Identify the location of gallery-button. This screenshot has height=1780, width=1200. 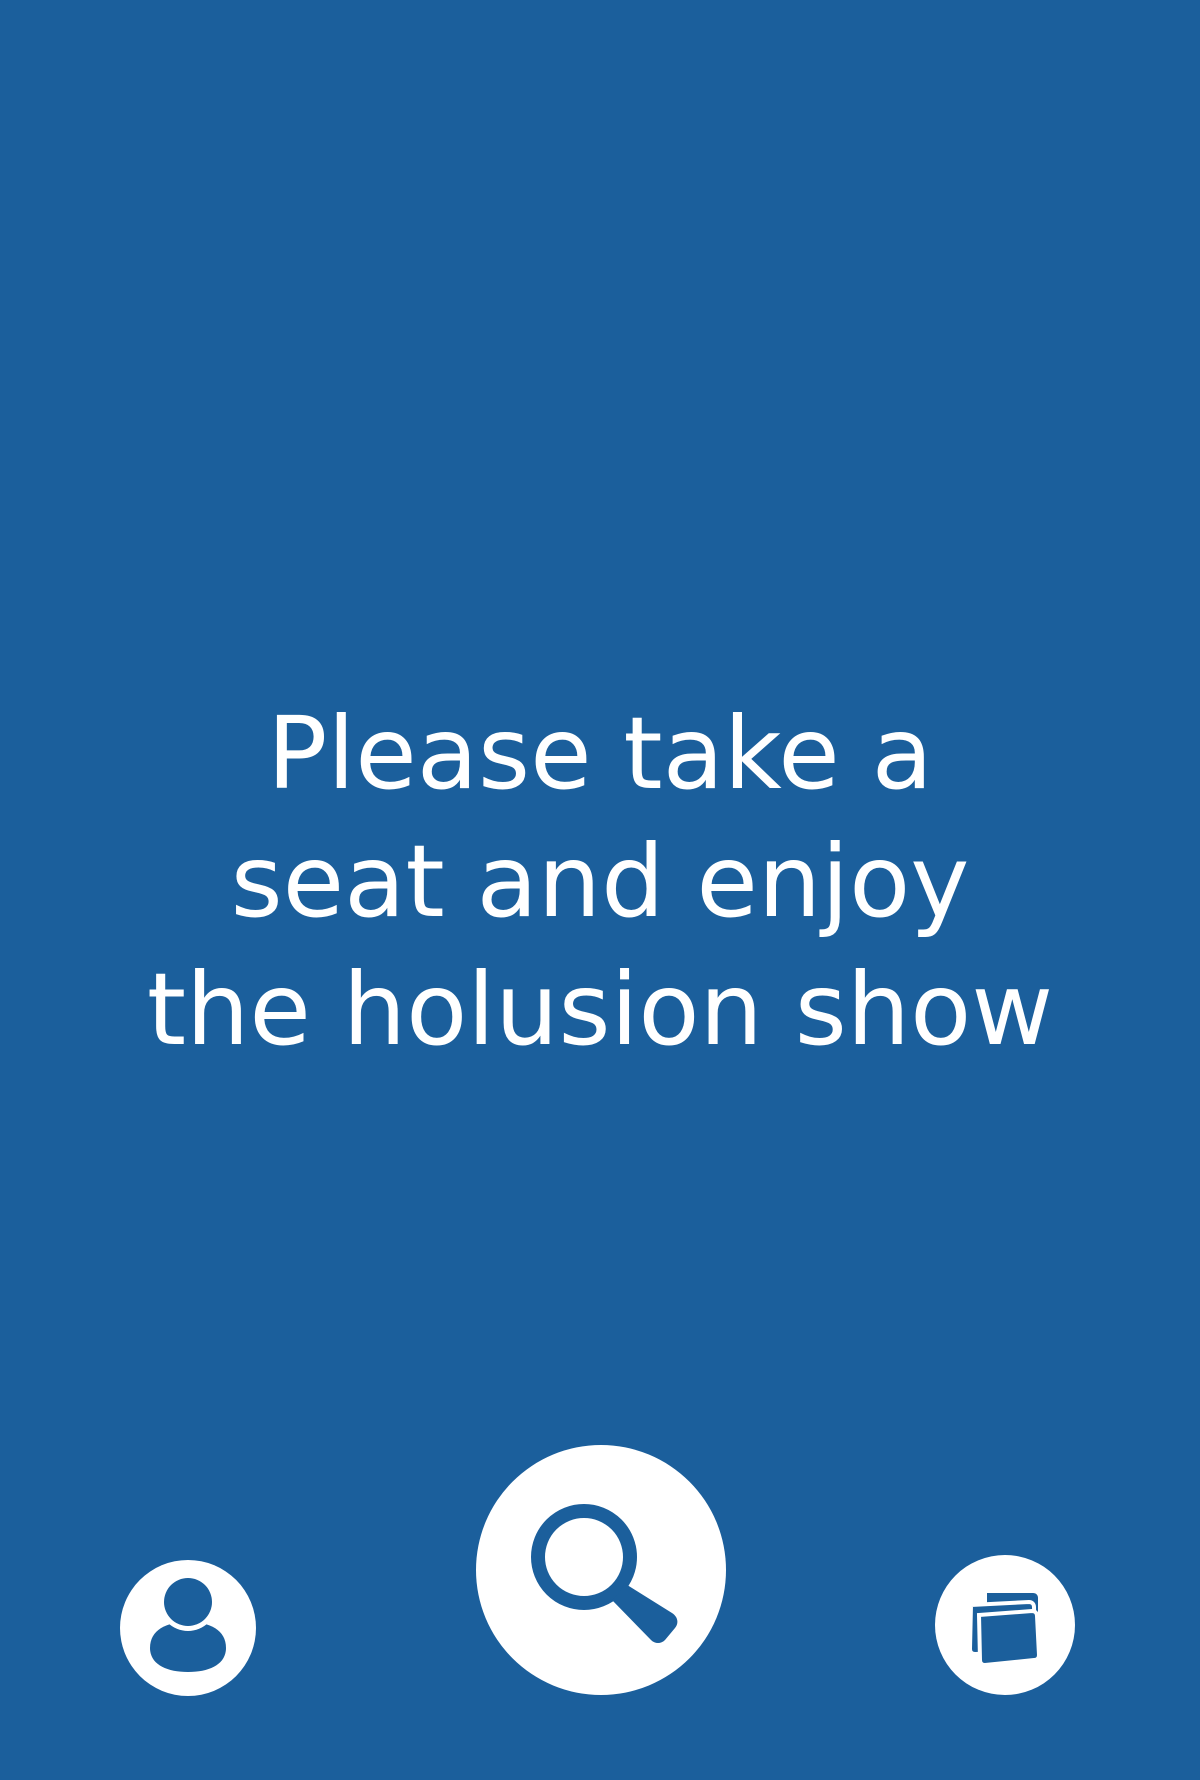
(1005, 1625).